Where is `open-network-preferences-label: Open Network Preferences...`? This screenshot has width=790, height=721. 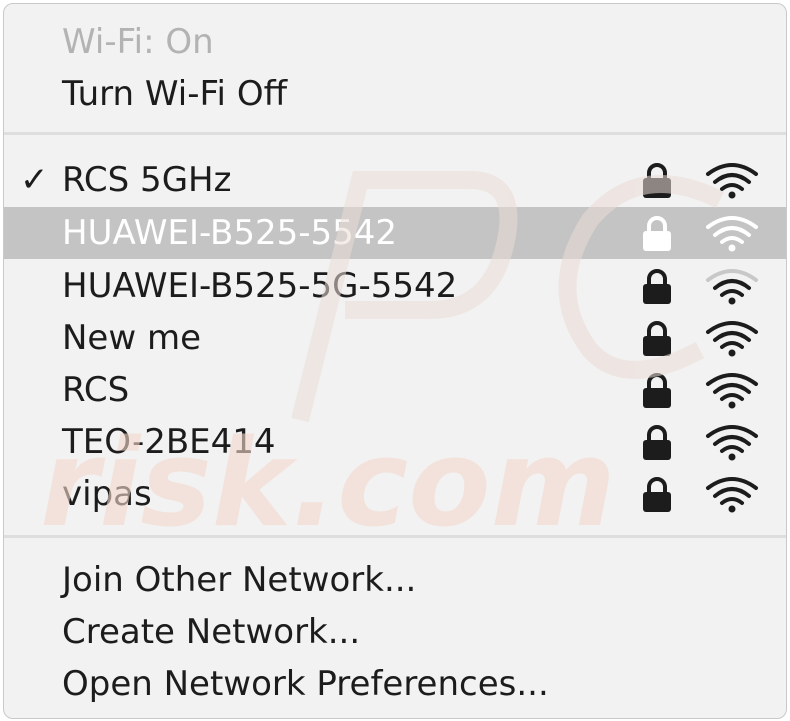
open-network-preferences-label: Open Network Preferences... is located at coordinates (305, 684).